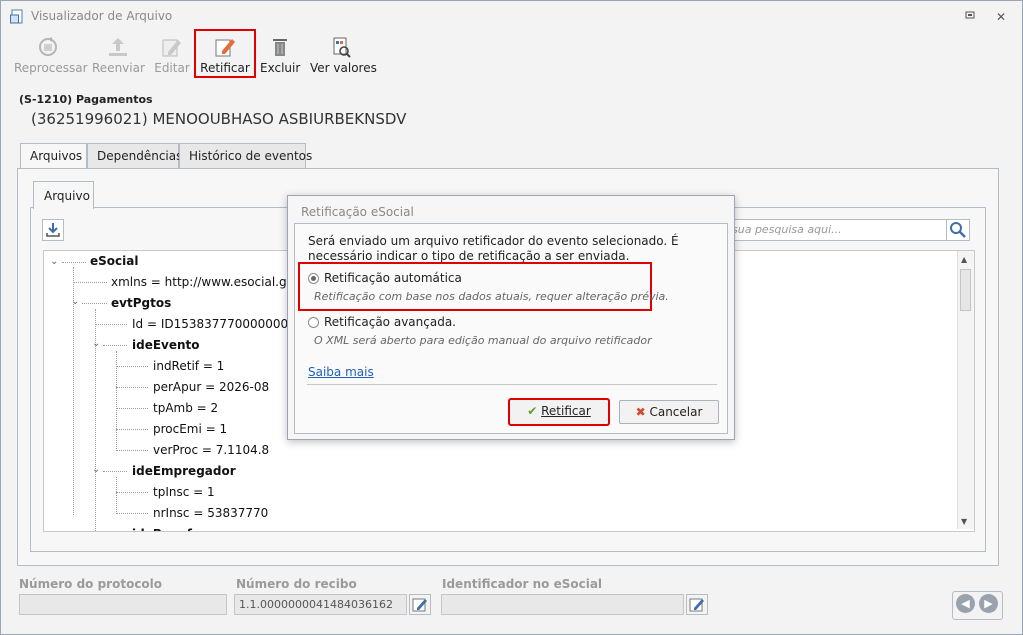 The width and height of the screenshot is (1023, 635). What do you see at coordinates (210, 513) in the screenshot?
I see `tree-node: nrInsc = 53837770` at bounding box center [210, 513].